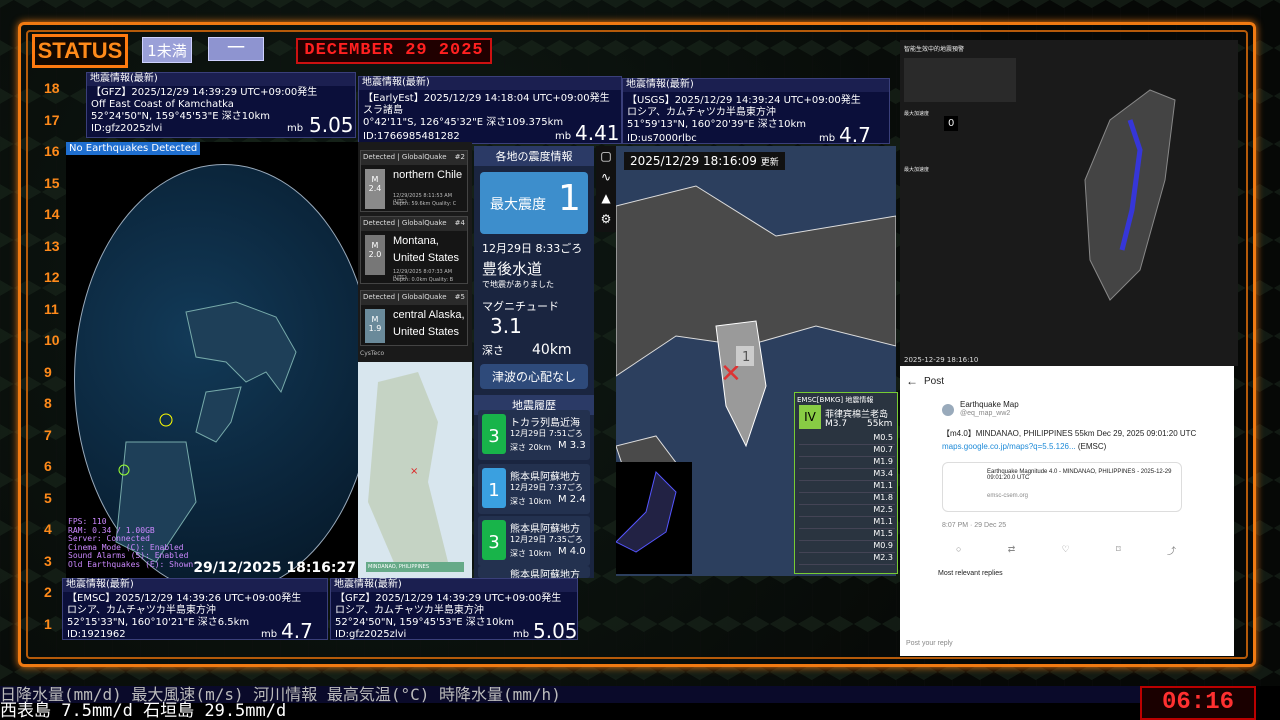  What do you see at coordinates (52, 119) in the screenshot?
I see `ruler-tick: 17` at bounding box center [52, 119].